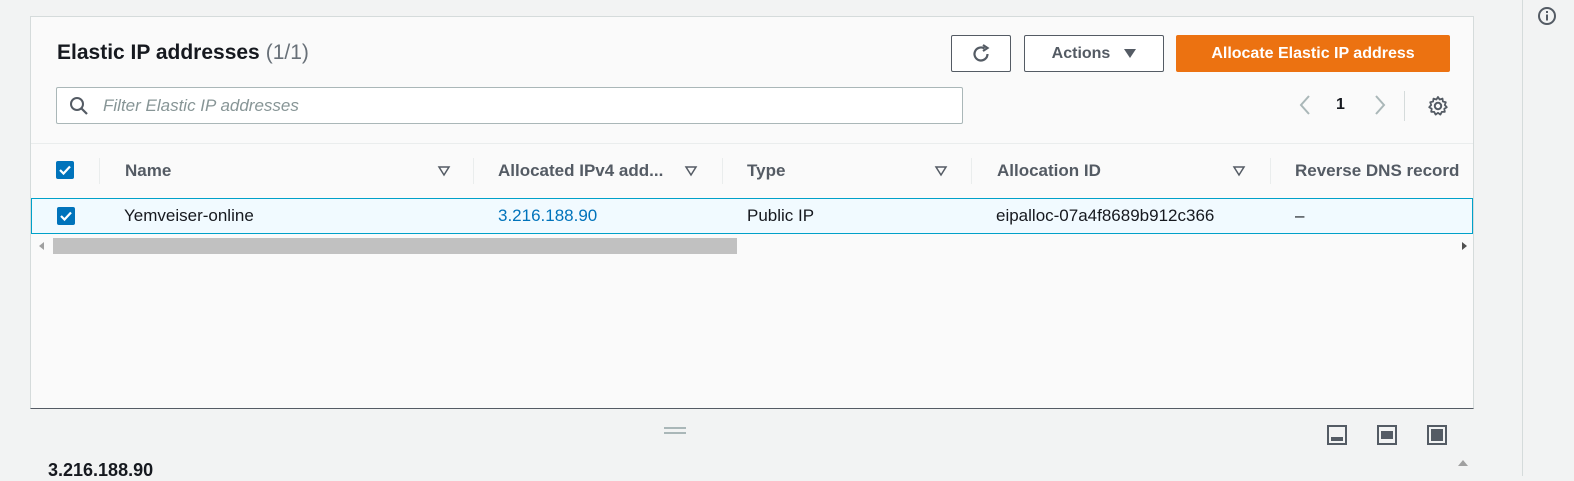  What do you see at coordinates (547, 216) in the screenshot?
I see `cell-ipv4-link: 3.216.188.90` at bounding box center [547, 216].